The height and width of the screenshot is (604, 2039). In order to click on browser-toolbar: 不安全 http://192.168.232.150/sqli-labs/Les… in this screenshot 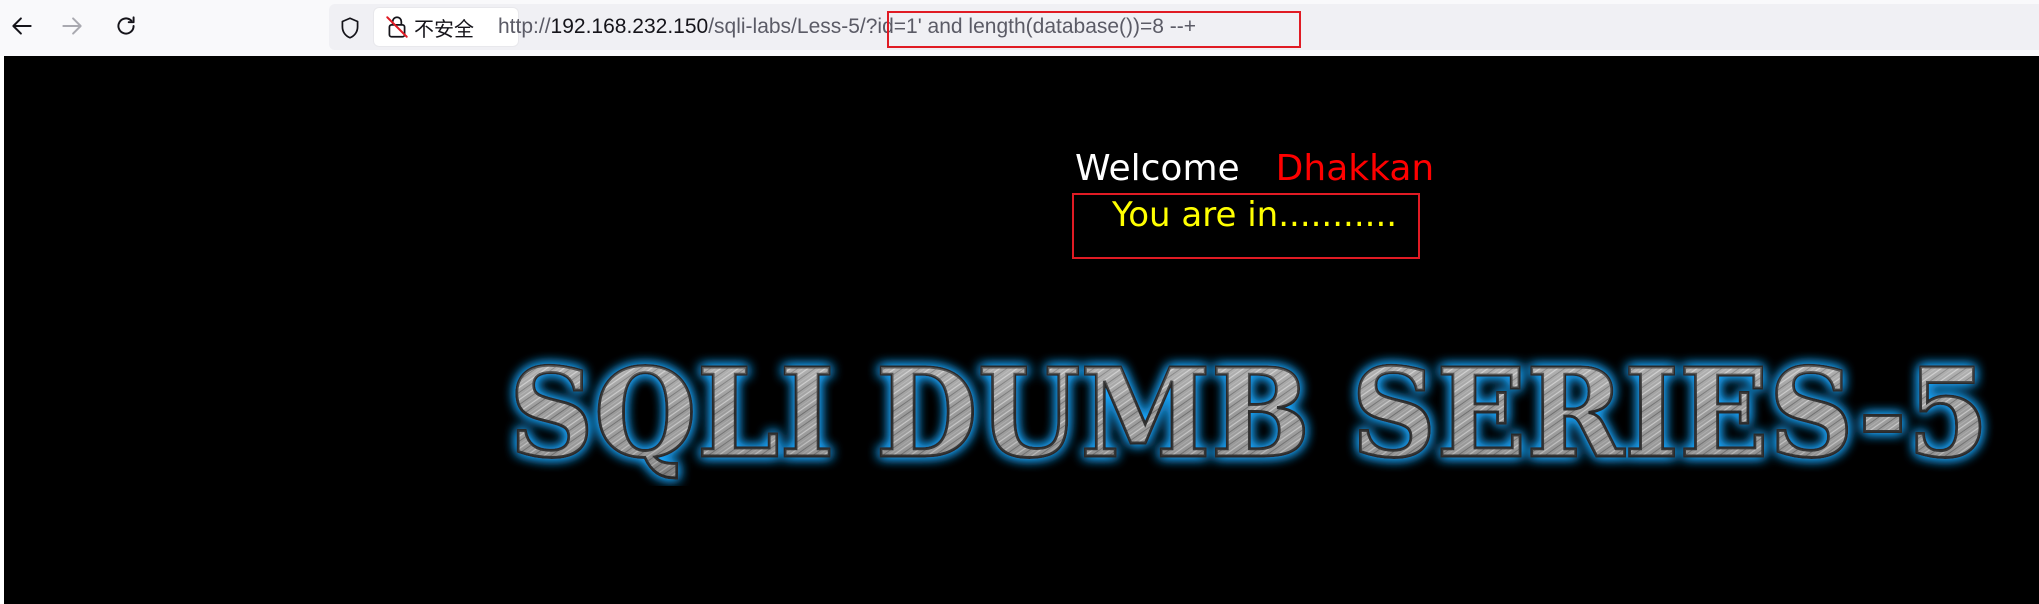, I will do `click(1019, 28)`.